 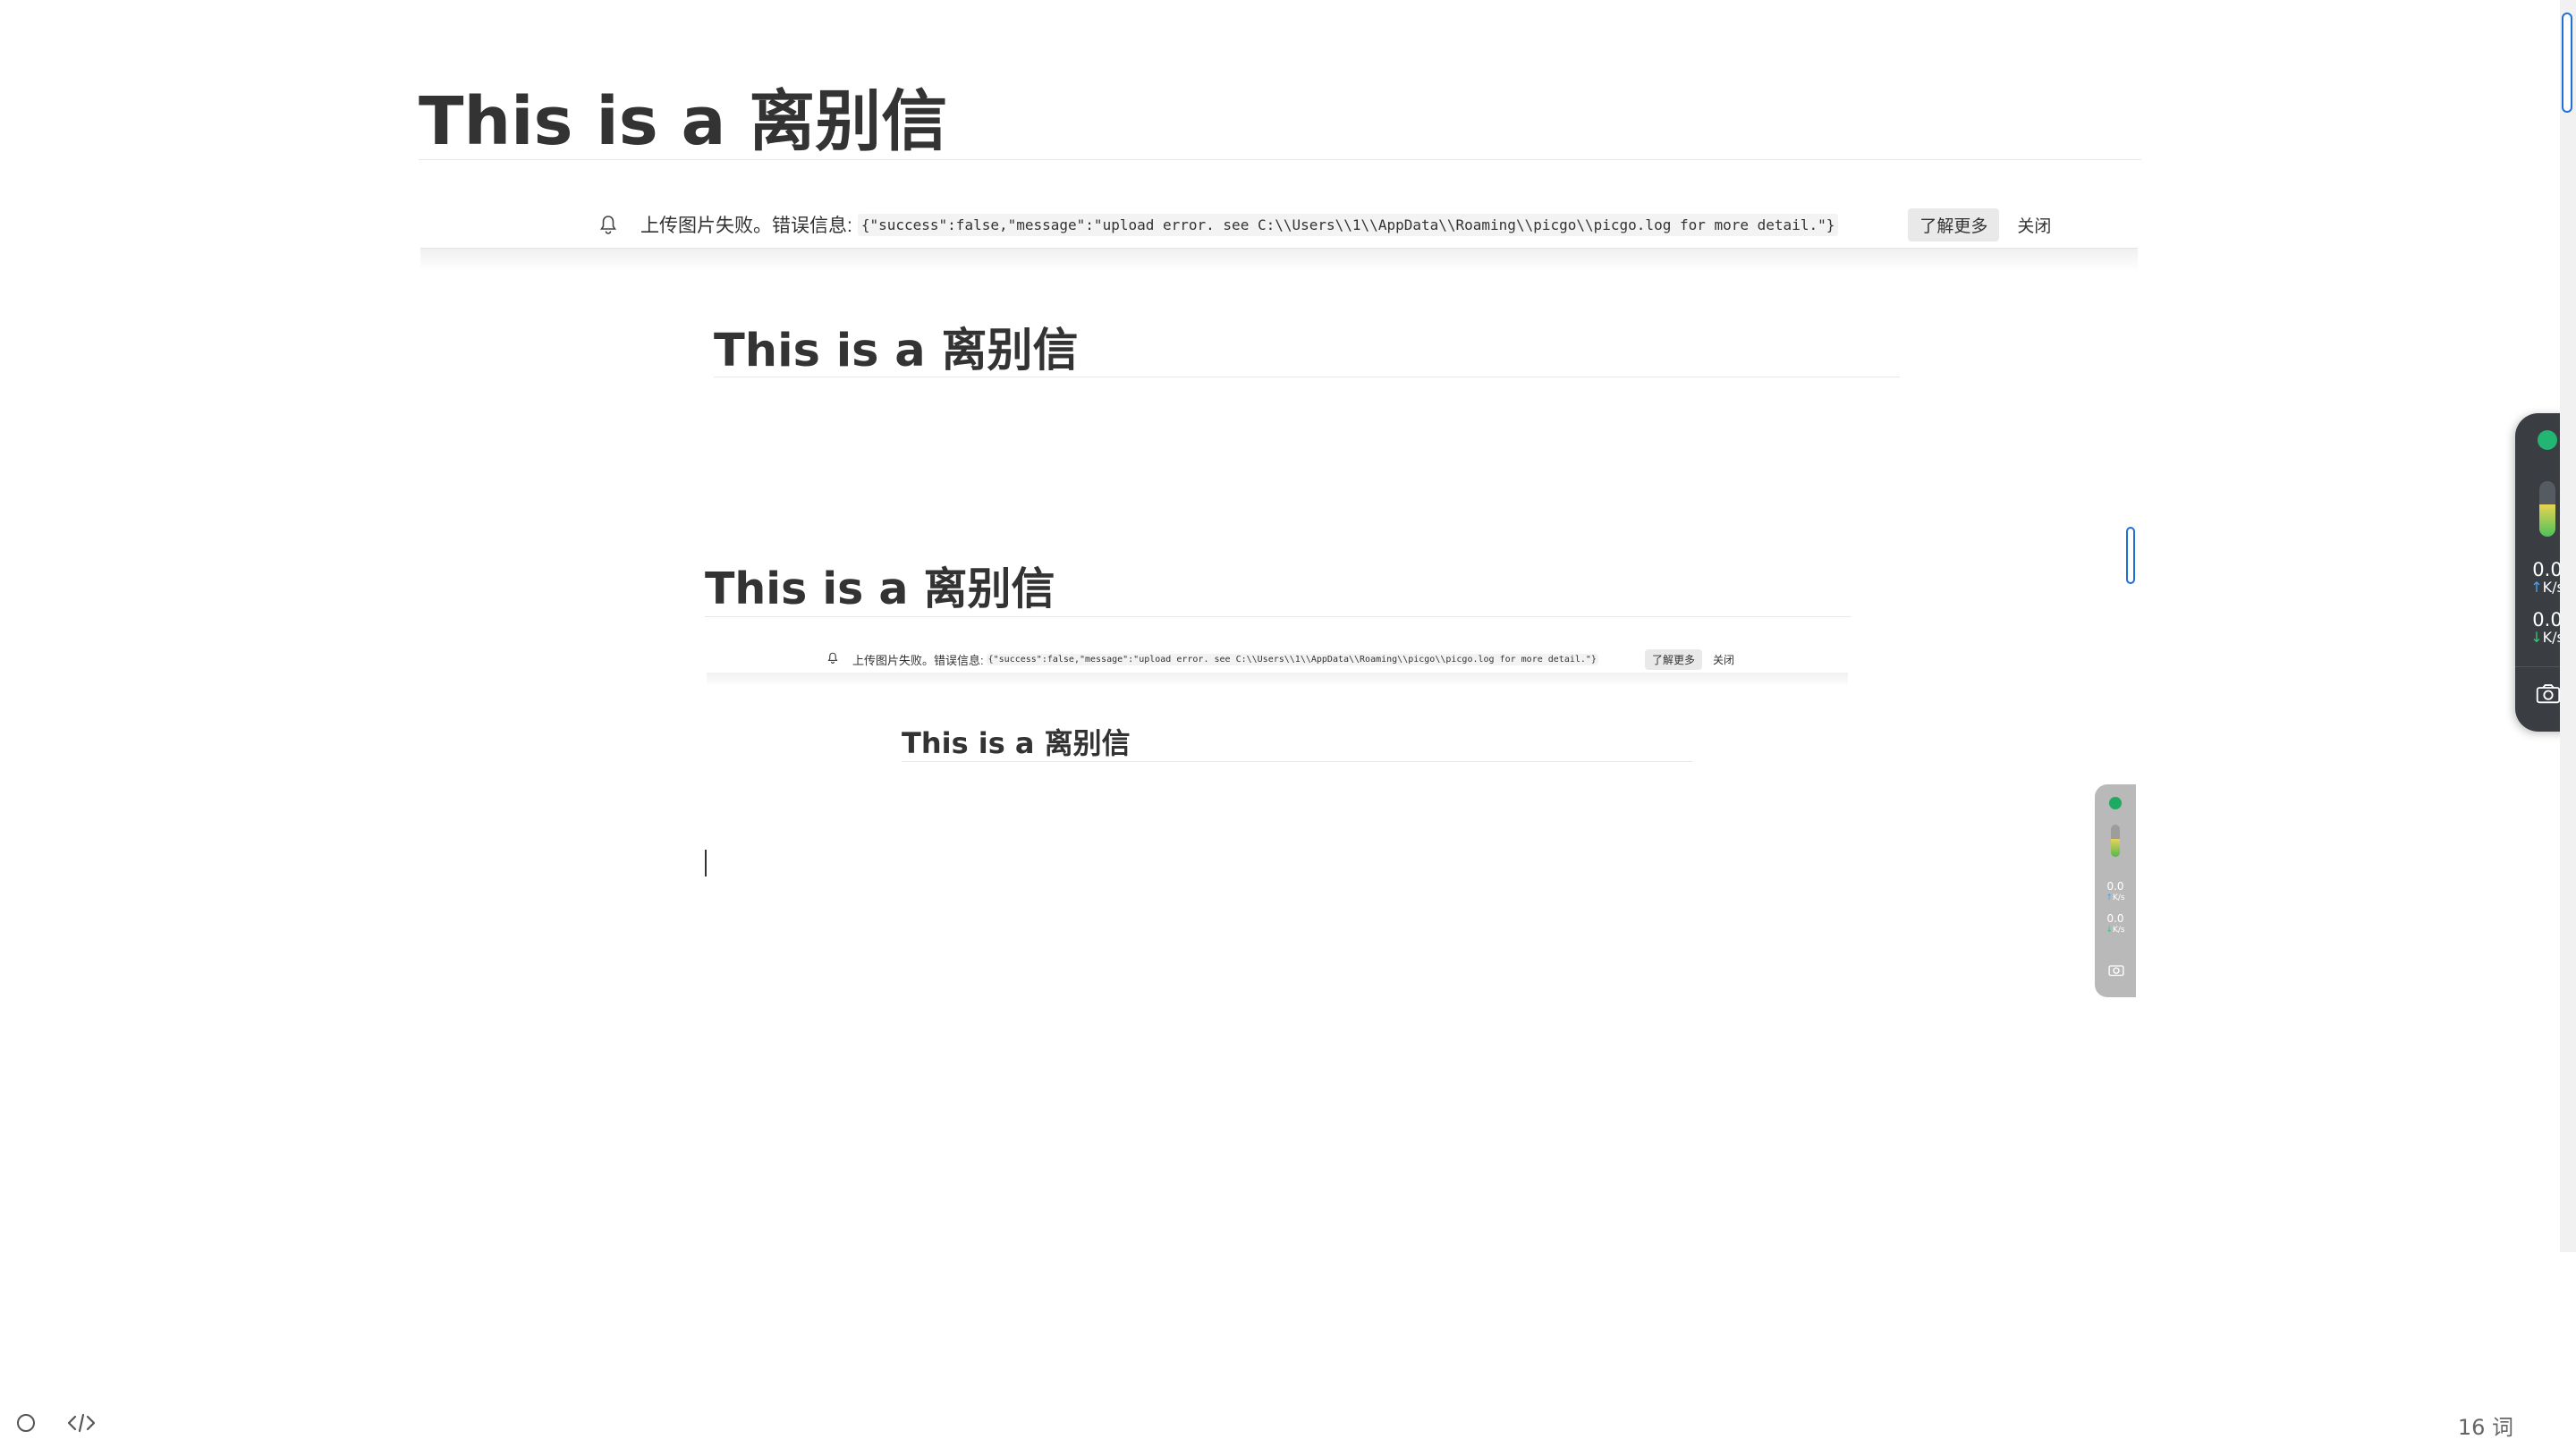 I want to click on status-dot, so click(x=2547, y=440).